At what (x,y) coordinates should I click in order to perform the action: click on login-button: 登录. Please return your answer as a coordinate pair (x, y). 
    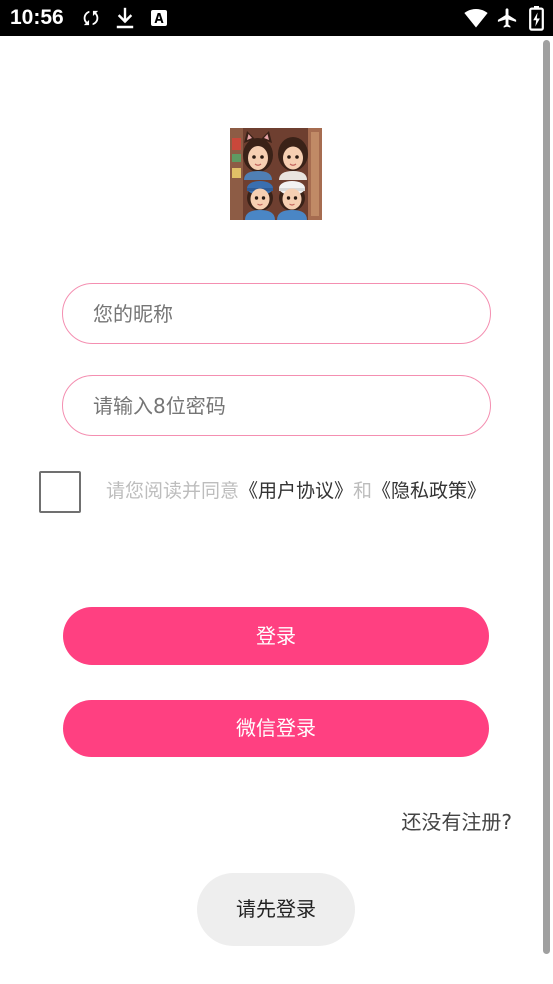
    Looking at the image, I should click on (276, 636).